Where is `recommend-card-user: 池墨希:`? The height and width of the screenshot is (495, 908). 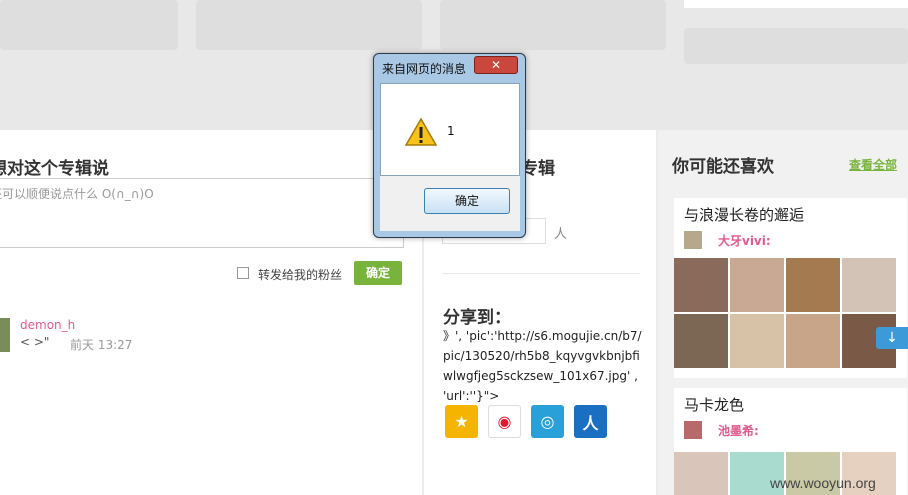
recommend-card-user: 池墨希: is located at coordinates (738, 430).